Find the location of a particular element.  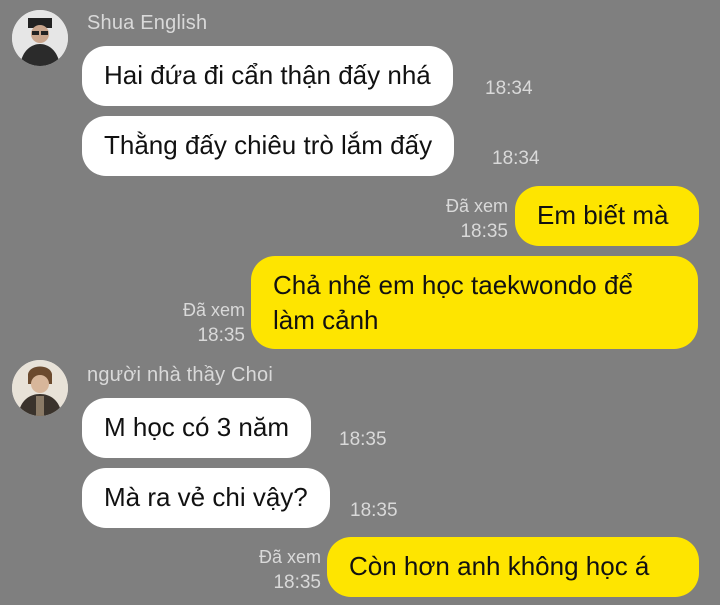

avatar-nguoi-nha-thay-choi is located at coordinates (40, 388).